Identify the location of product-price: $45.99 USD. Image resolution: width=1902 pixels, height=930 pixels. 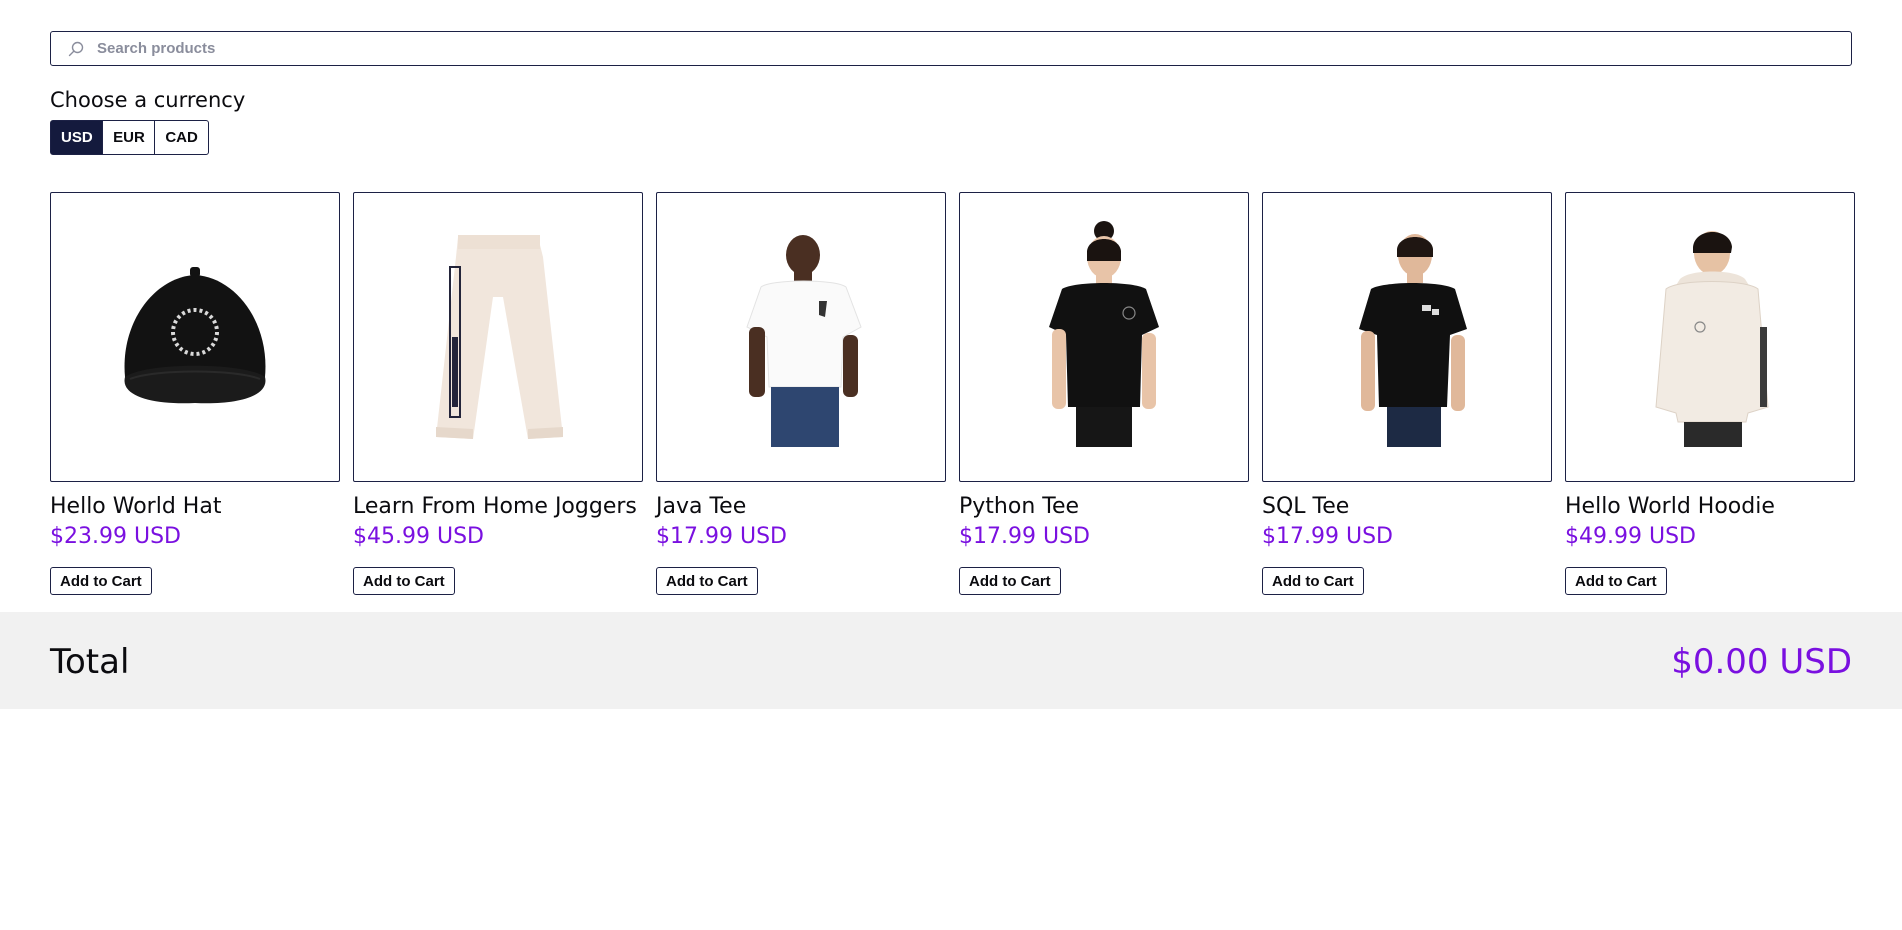
(418, 536).